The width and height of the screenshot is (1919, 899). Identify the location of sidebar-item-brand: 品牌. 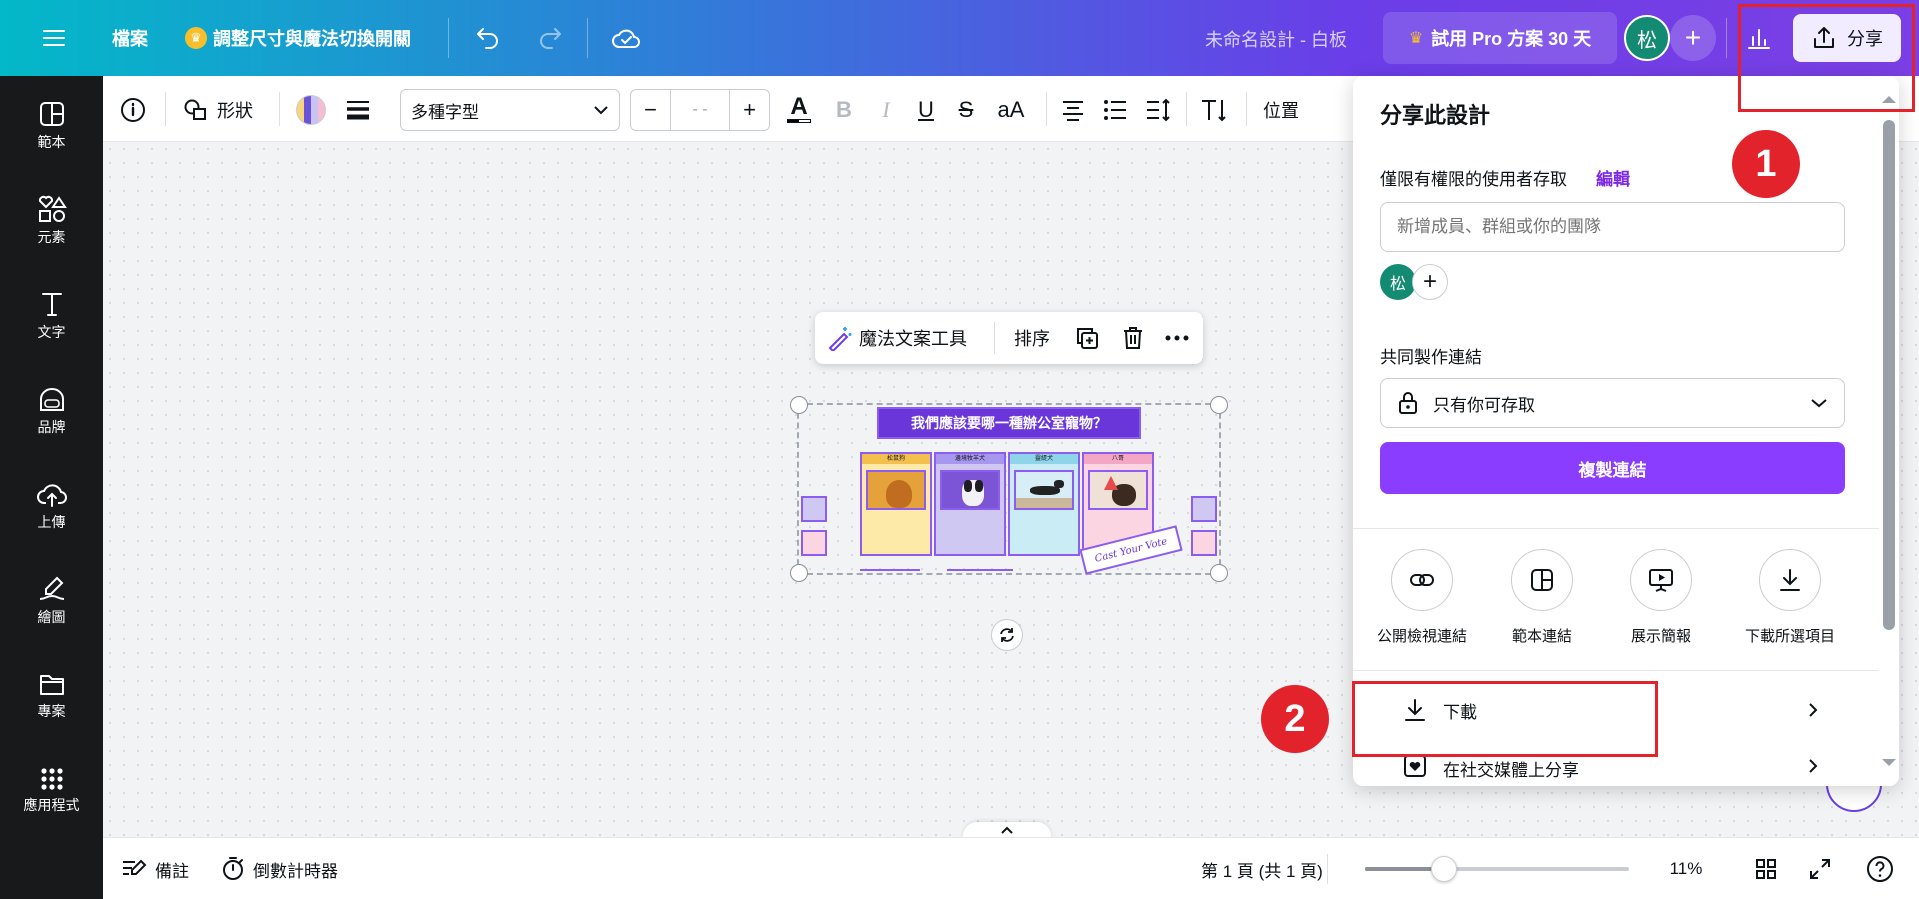
(51, 411).